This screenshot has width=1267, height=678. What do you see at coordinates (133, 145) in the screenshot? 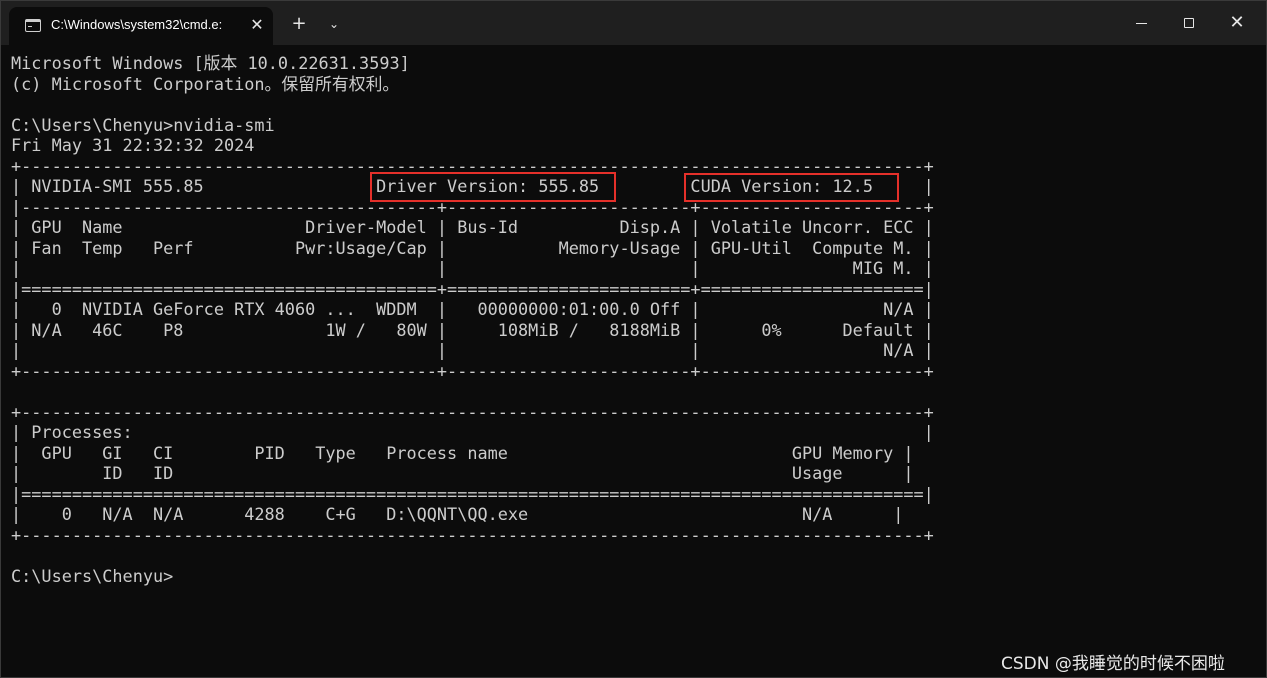
I see `terminal-line: Fri May 31 22:32:32 2024` at bounding box center [133, 145].